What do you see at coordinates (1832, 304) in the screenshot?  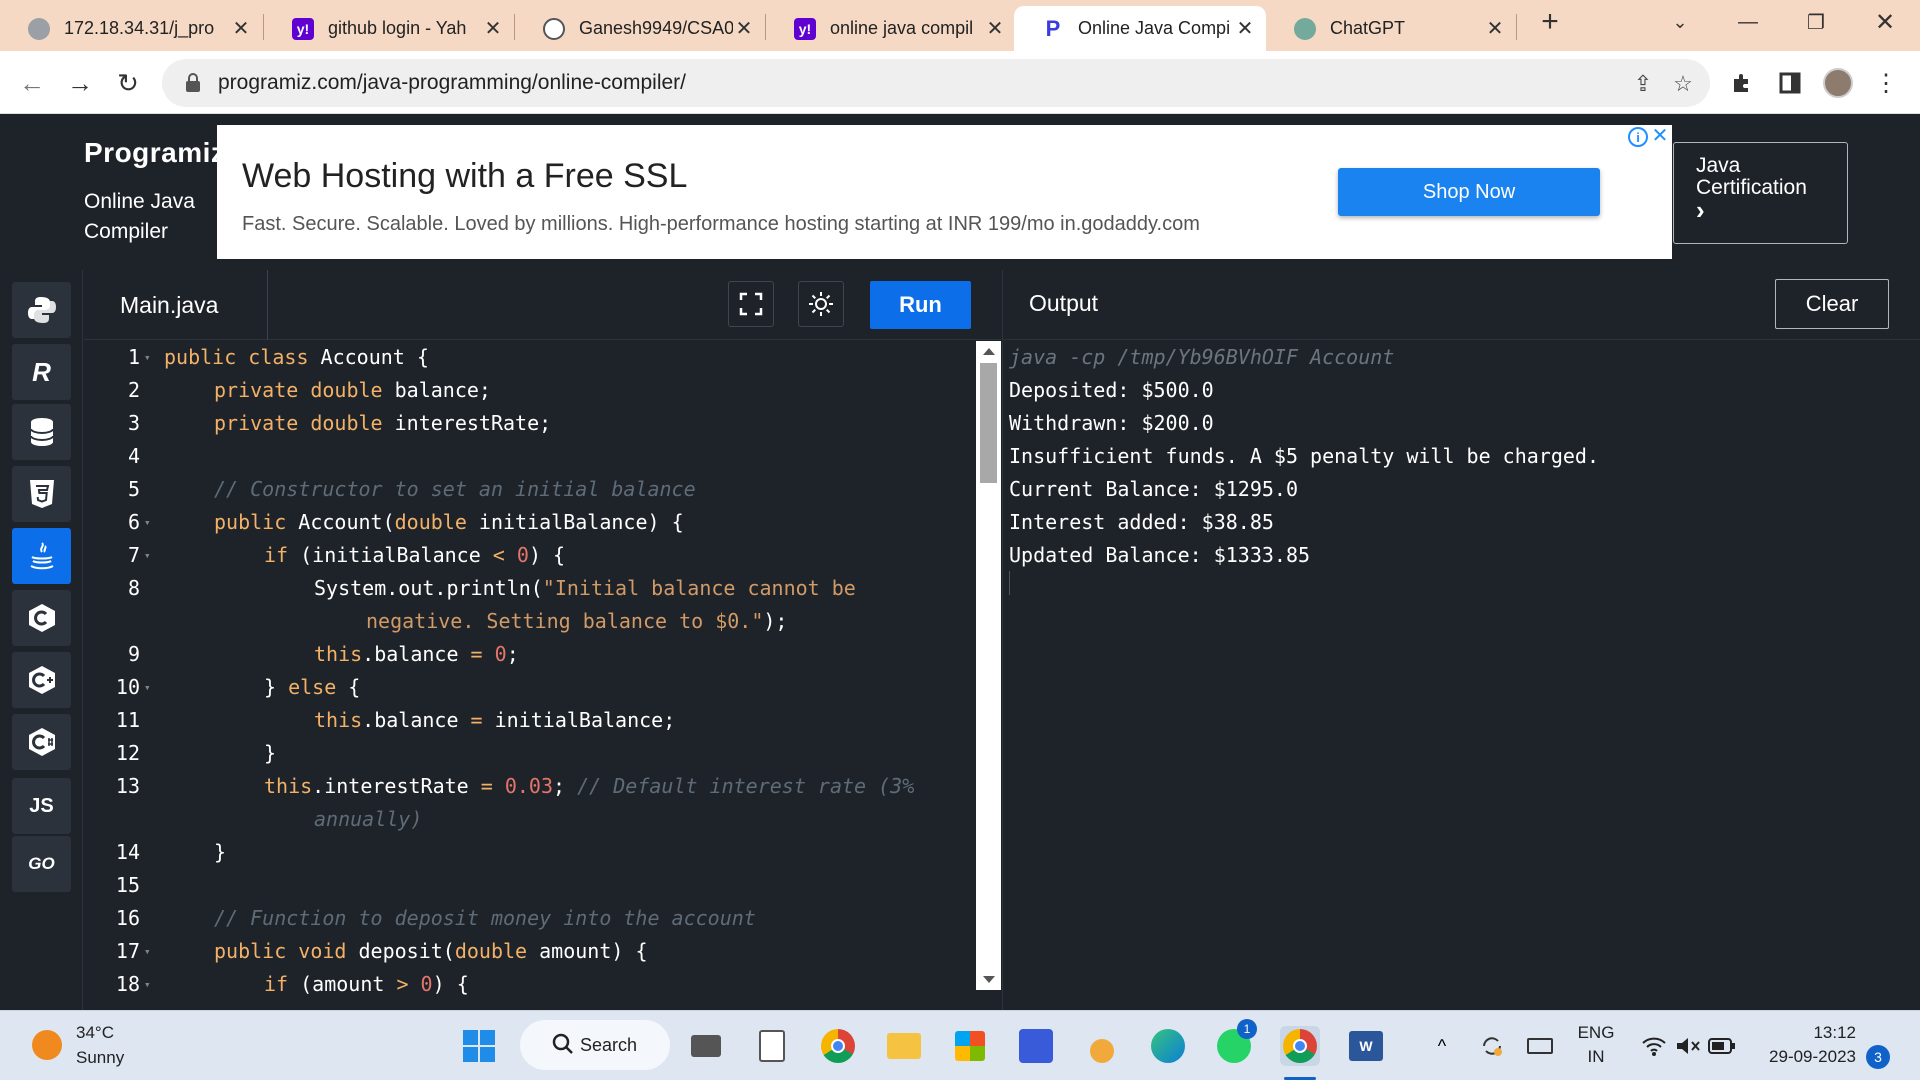 I see `clear-button: Clear` at bounding box center [1832, 304].